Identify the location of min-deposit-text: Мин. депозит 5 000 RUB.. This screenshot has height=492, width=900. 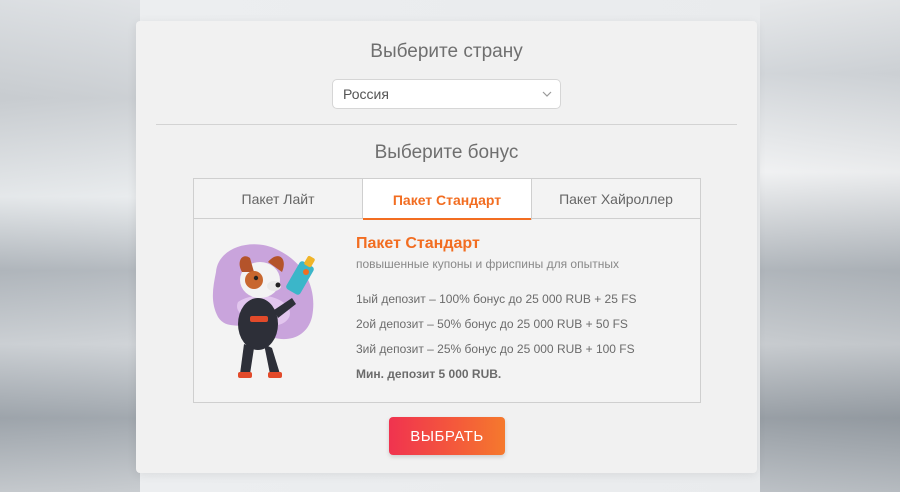
(429, 374).